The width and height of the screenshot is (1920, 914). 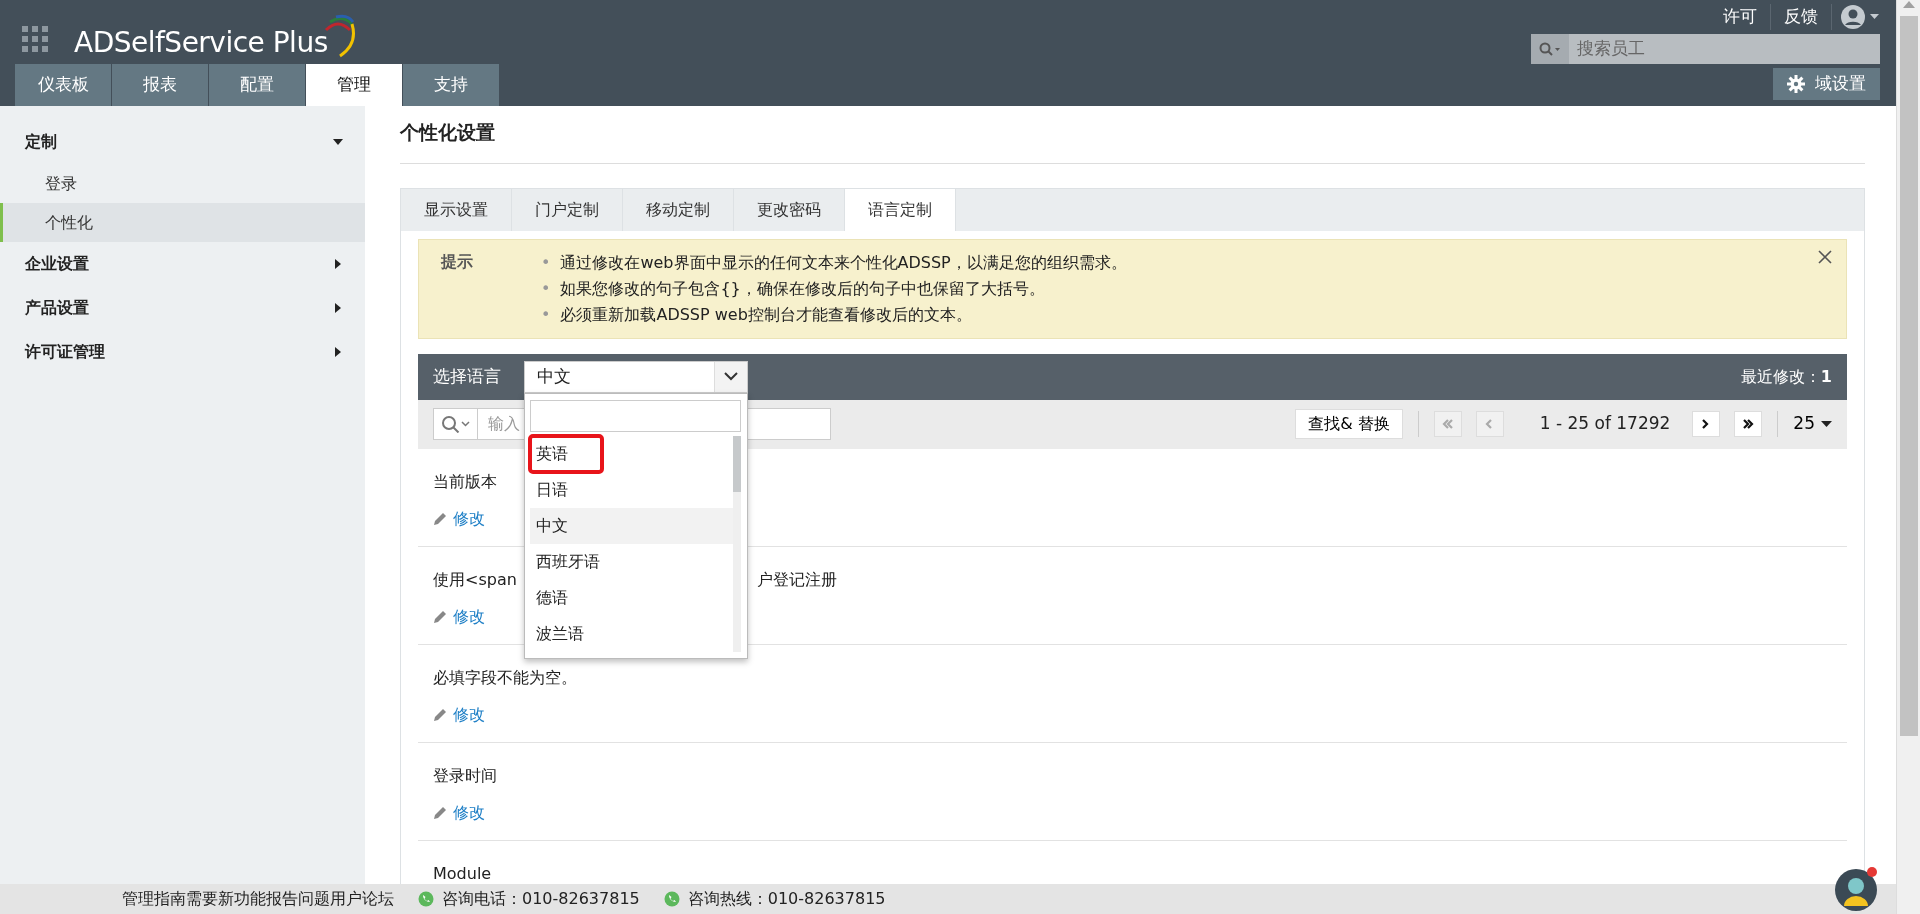 What do you see at coordinates (1908, 457) in the screenshot?
I see `page-scrollbar` at bounding box center [1908, 457].